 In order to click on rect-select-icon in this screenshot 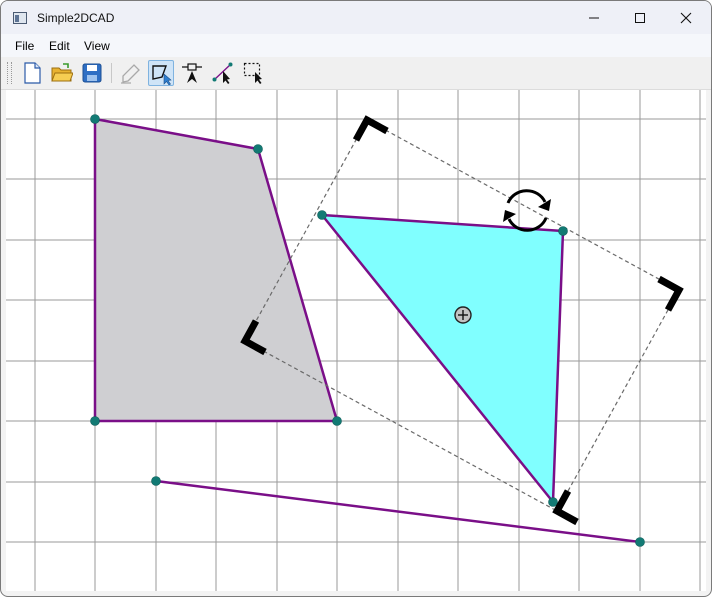, I will do `click(252, 73)`.